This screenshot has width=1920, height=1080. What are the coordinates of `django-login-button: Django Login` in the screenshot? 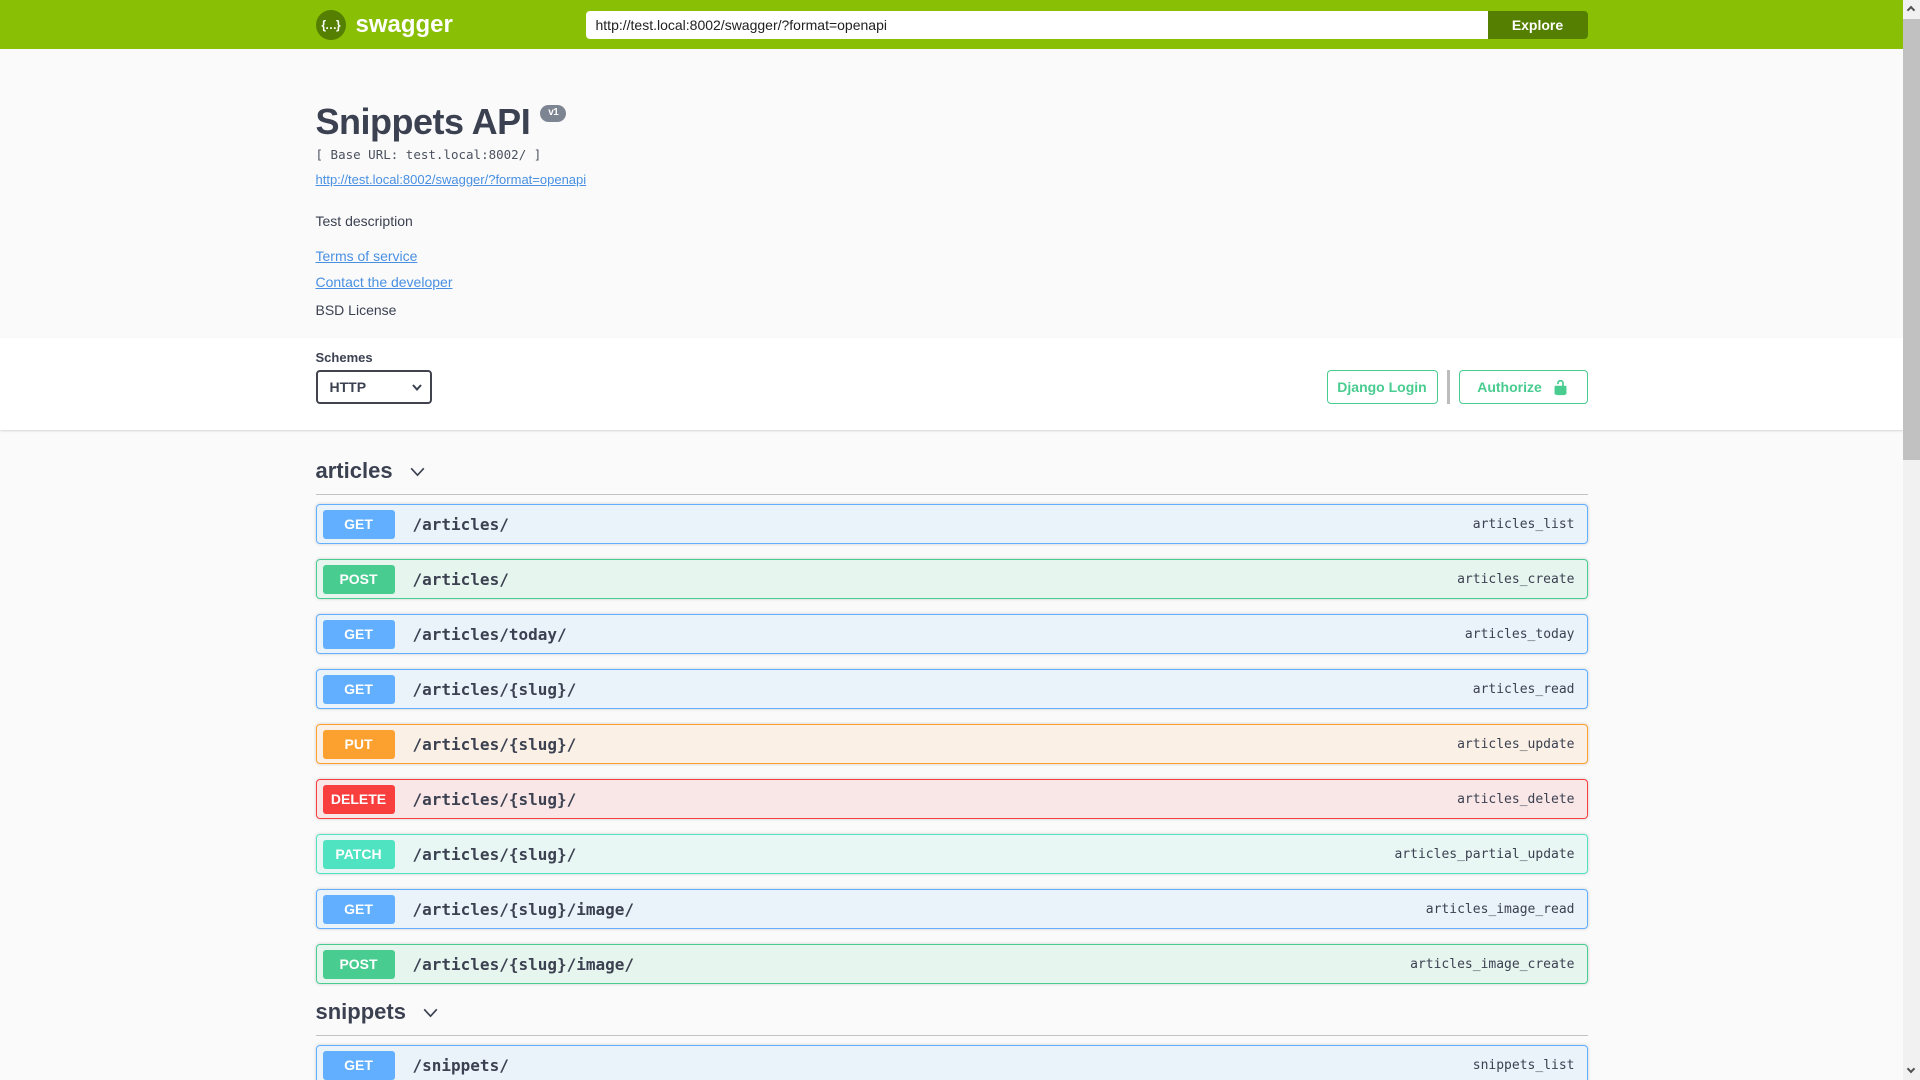 It's located at (1382, 387).